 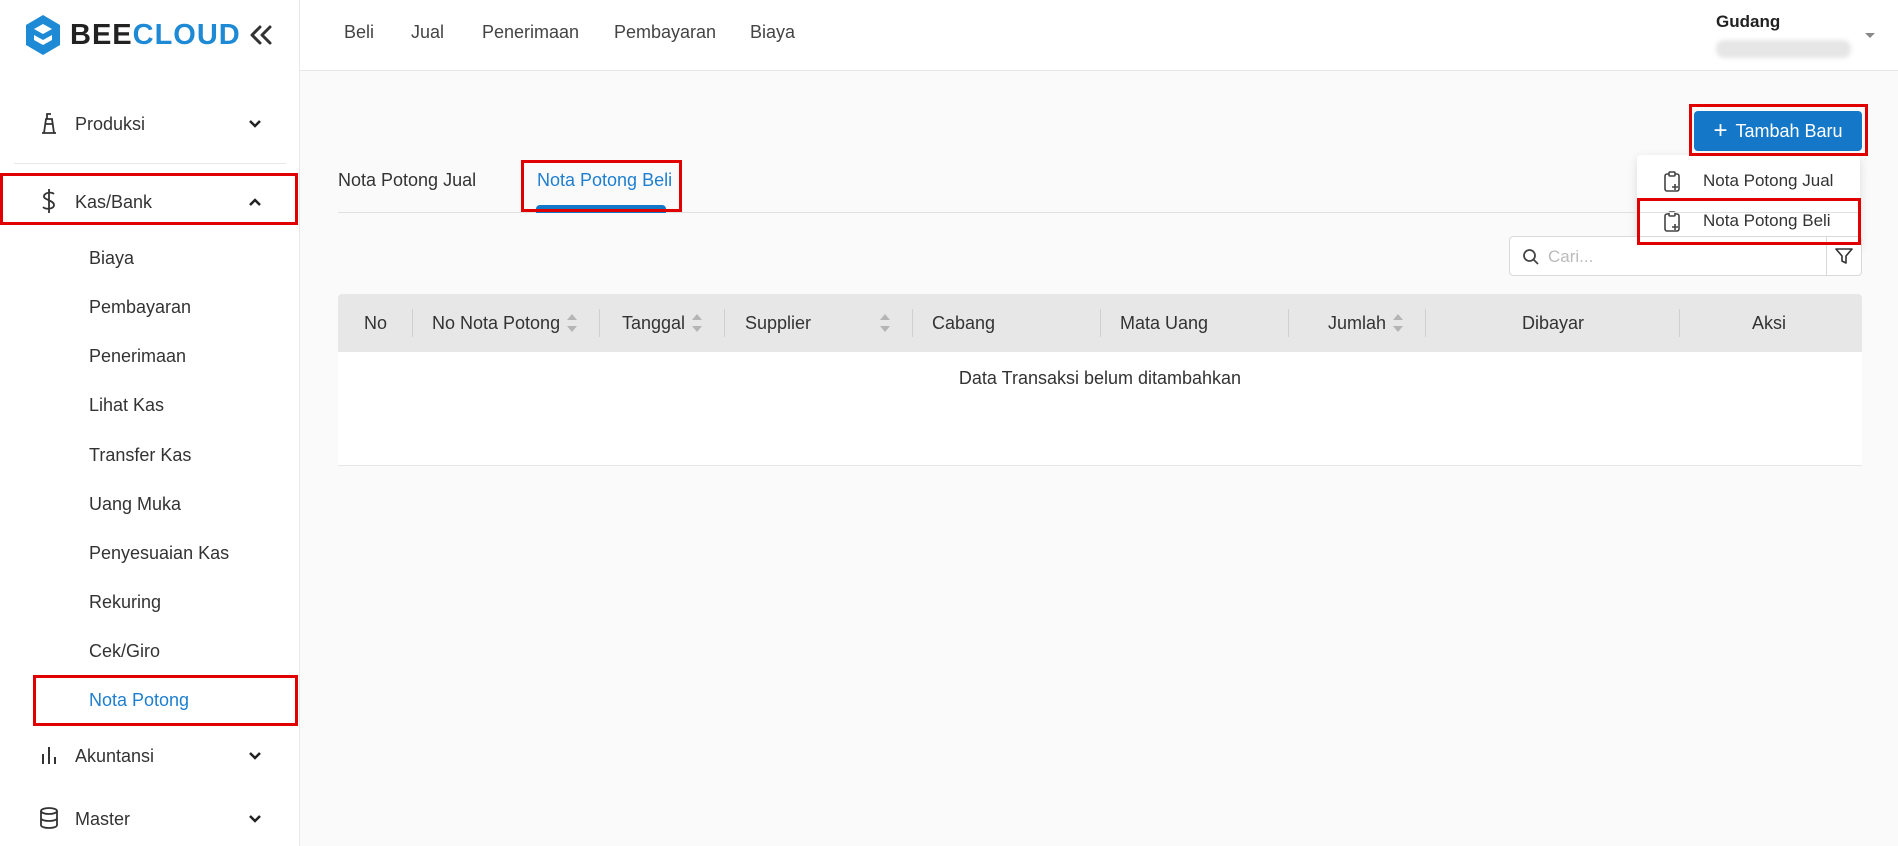 I want to click on sidebar-item-transfer-kas: Transfer Kas, so click(x=150, y=455).